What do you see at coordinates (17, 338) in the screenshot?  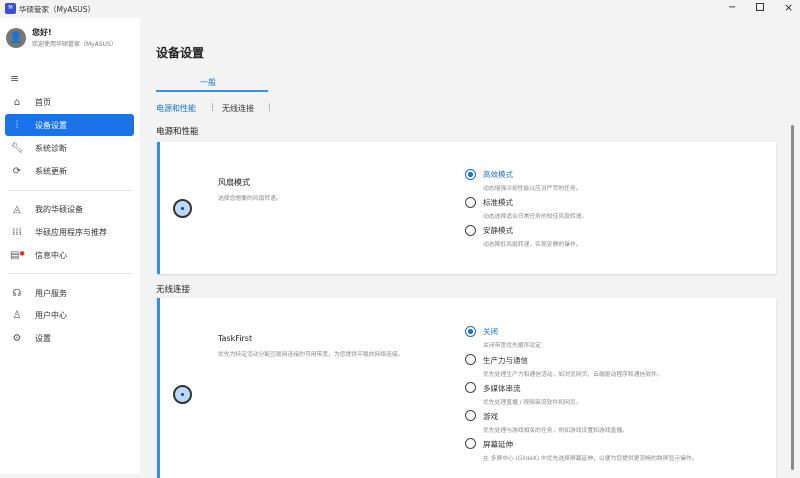 I see `gear-icon: ⚙` at bounding box center [17, 338].